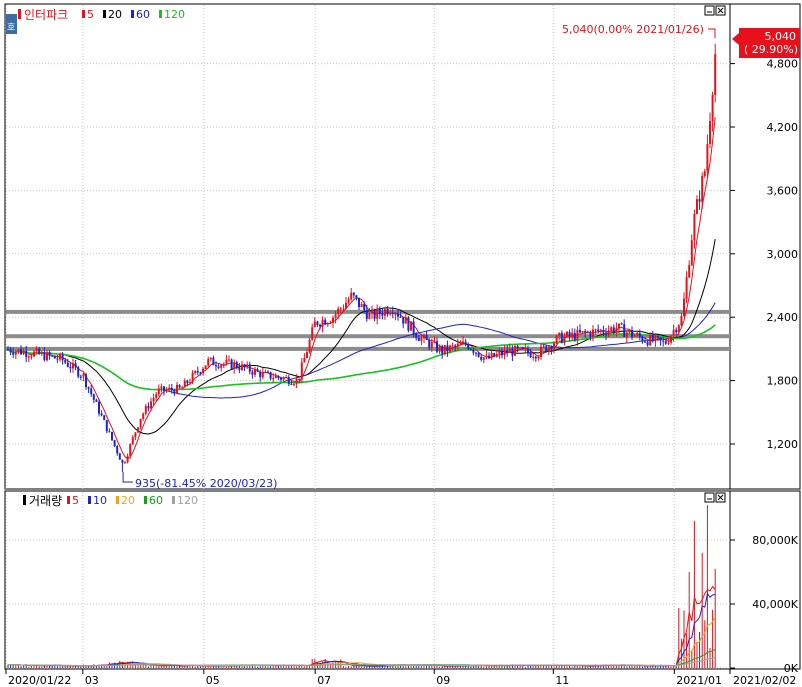 This screenshot has width=802, height=687. I want to click on price-close-button, so click(720, 10).